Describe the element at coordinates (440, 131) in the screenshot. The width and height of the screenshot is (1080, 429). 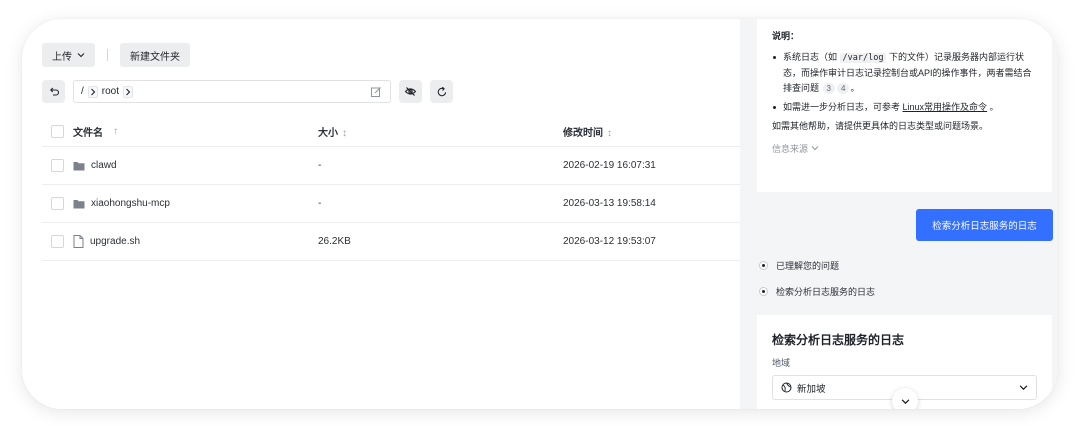
I see `header-size: 大小 ↕` at that location.